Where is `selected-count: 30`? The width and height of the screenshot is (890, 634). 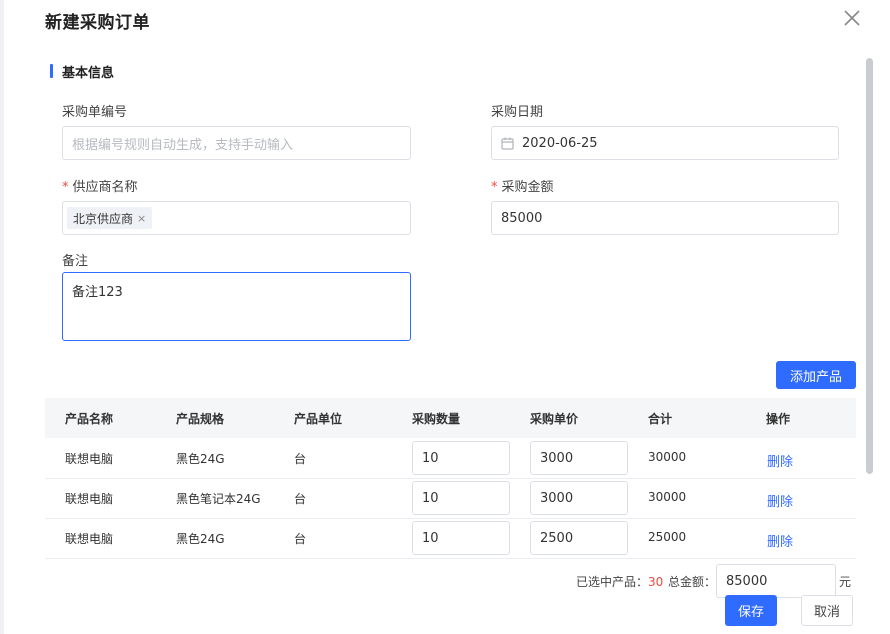
selected-count: 30 is located at coordinates (656, 582).